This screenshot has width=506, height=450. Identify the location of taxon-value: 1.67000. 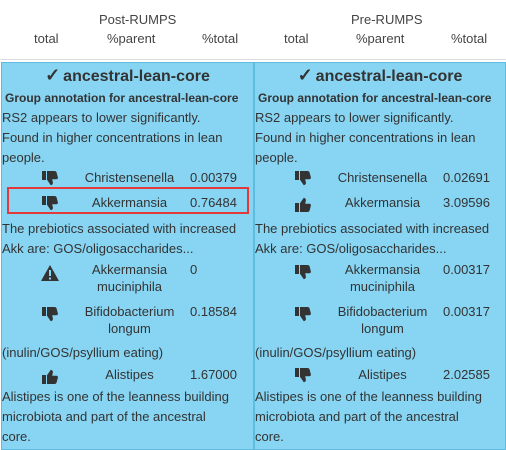
(213, 374).